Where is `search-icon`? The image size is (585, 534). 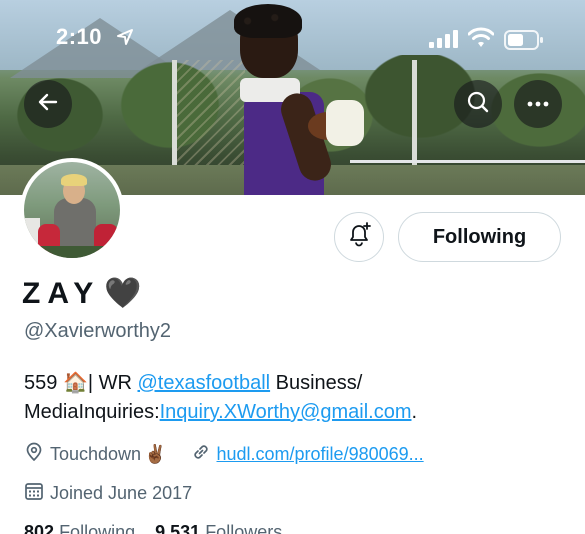 search-icon is located at coordinates (478, 104).